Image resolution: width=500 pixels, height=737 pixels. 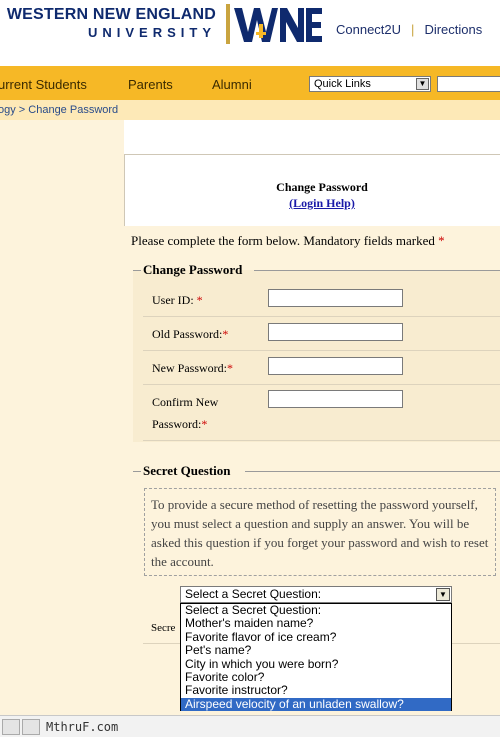 I want to click on confirm-password-label-line2: Password:*, so click(x=179, y=424).